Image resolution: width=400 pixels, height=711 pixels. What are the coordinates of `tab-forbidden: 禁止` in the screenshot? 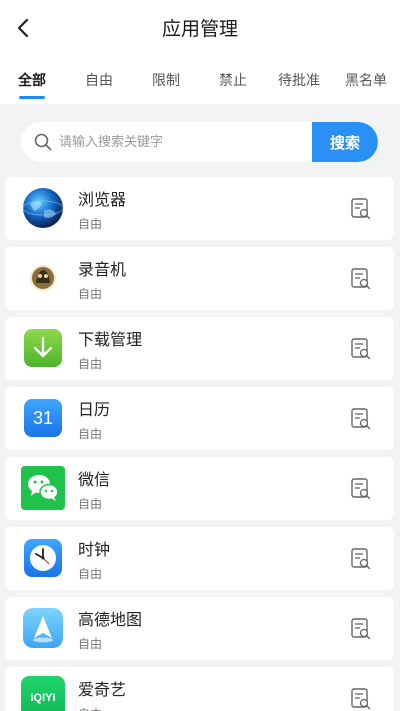 It's located at (233, 80).